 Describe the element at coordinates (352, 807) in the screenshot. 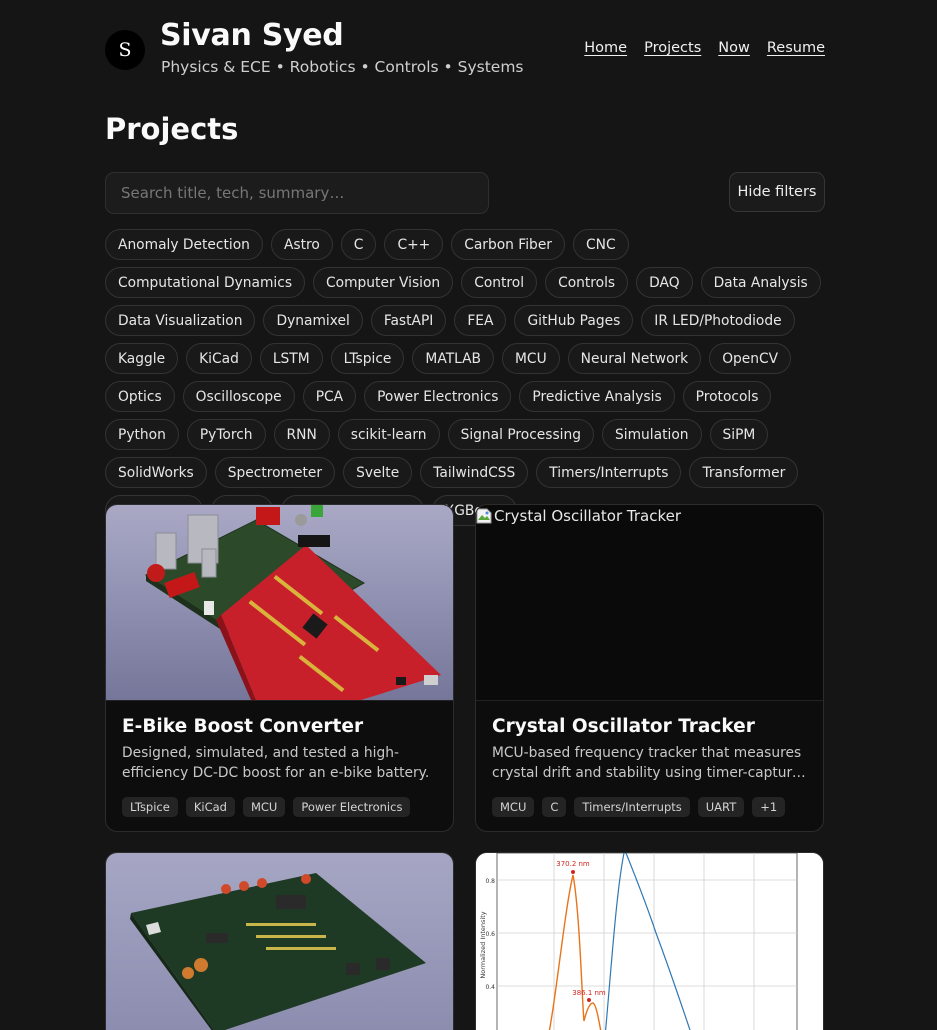

I see `project-tag: Power Electronics` at that location.